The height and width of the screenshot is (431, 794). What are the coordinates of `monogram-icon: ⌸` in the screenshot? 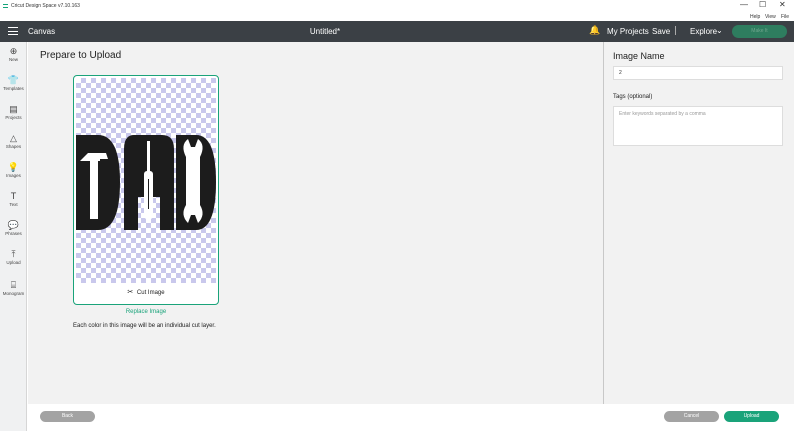 It's located at (13, 285).